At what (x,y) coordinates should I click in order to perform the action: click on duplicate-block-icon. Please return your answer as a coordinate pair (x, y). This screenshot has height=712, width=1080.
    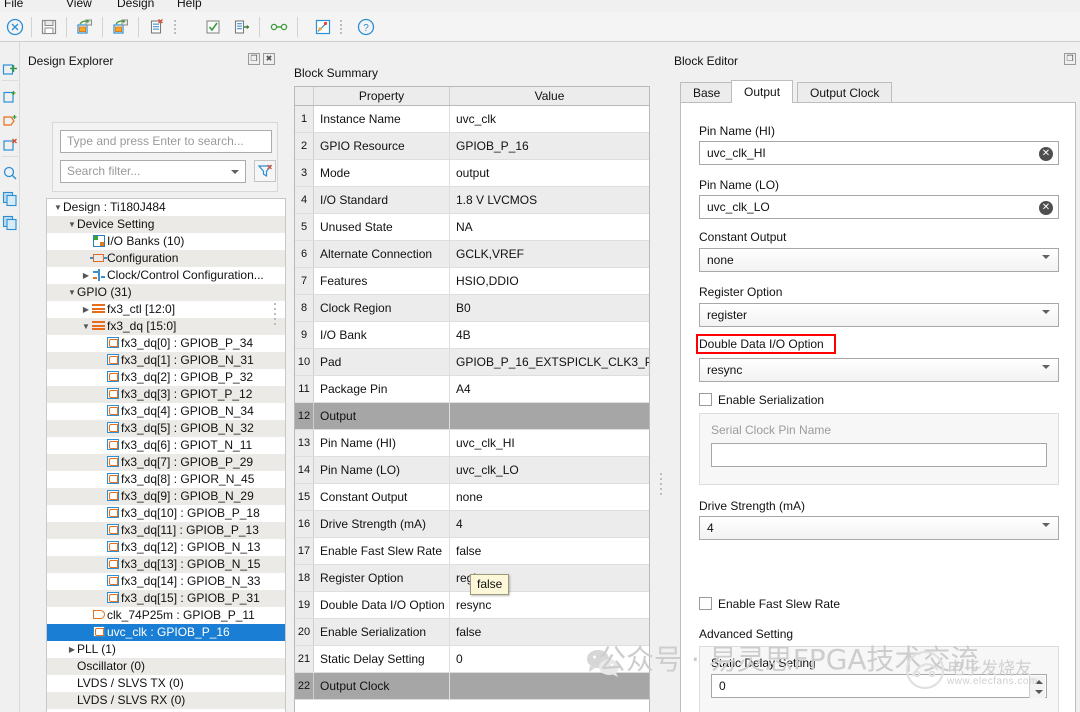
    Looking at the image, I should click on (10, 97).